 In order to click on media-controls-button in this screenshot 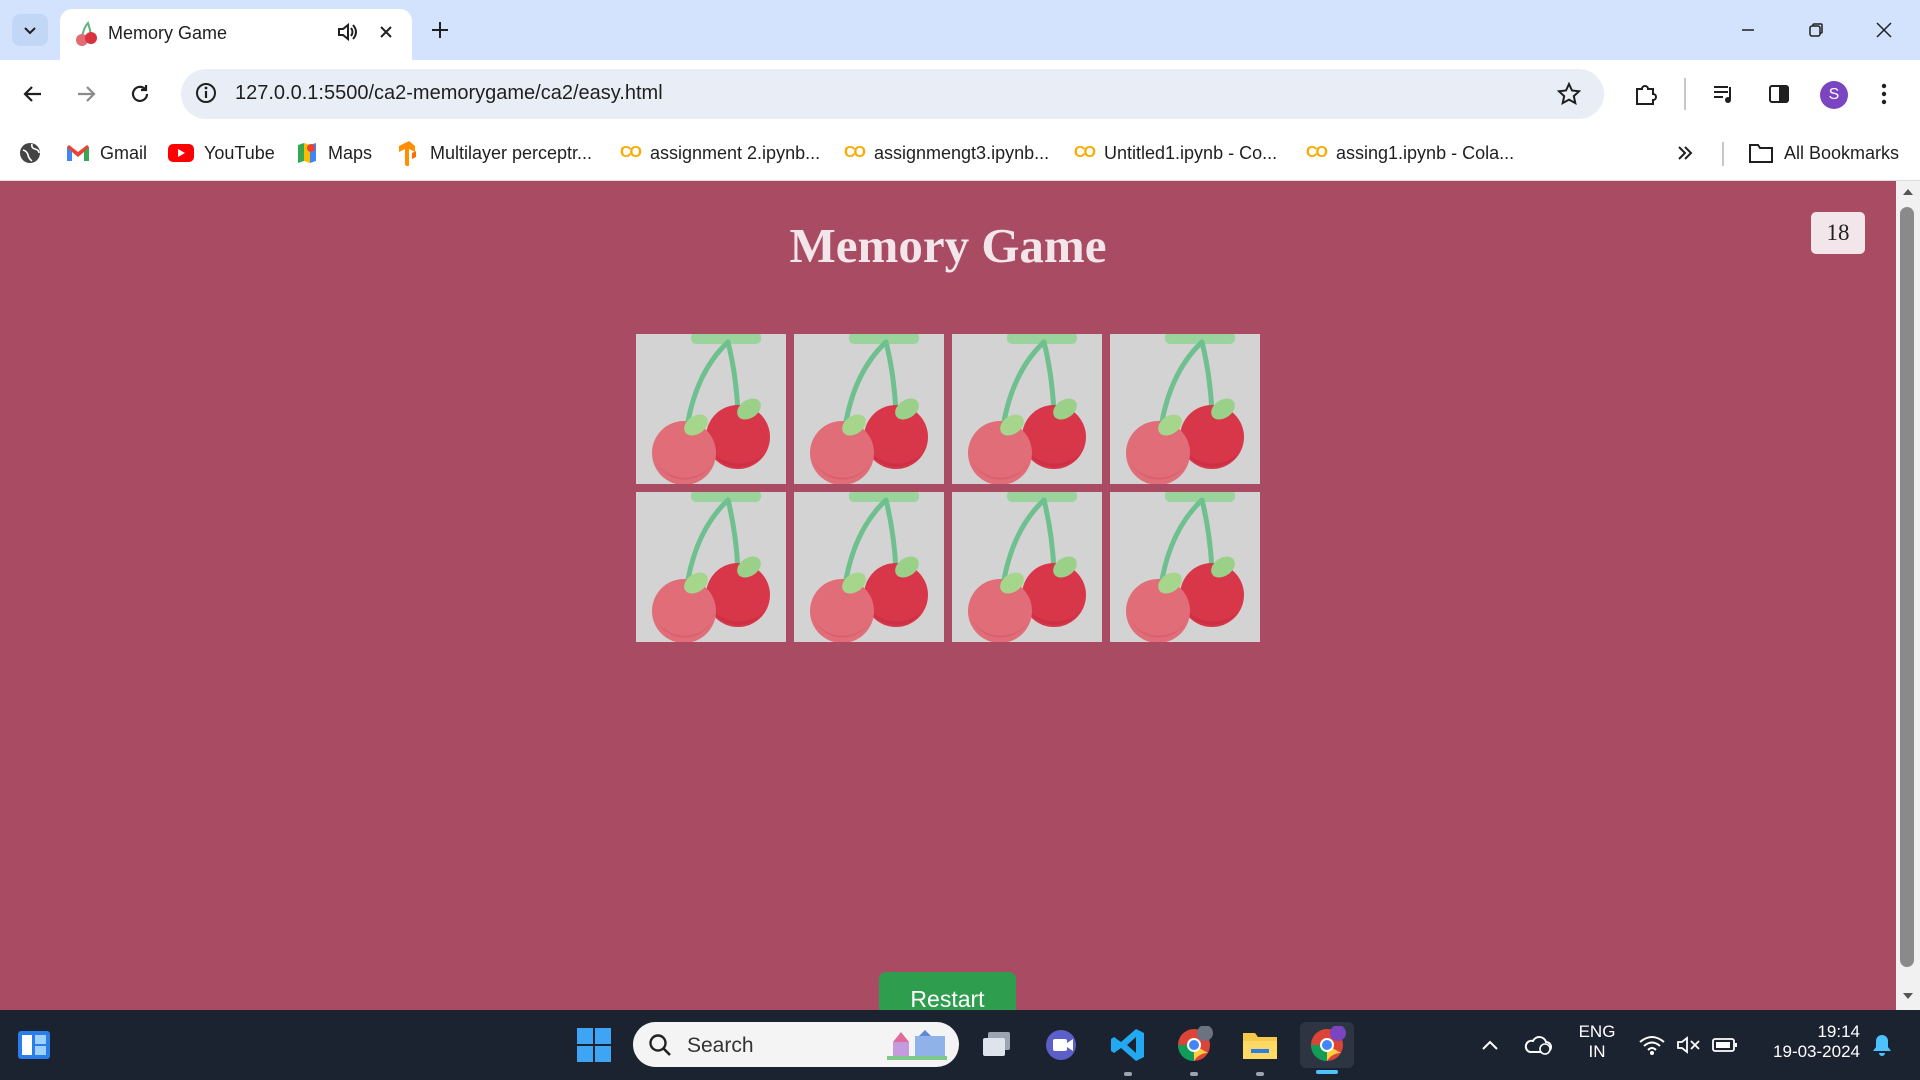, I will do `click(1724, 94)`.